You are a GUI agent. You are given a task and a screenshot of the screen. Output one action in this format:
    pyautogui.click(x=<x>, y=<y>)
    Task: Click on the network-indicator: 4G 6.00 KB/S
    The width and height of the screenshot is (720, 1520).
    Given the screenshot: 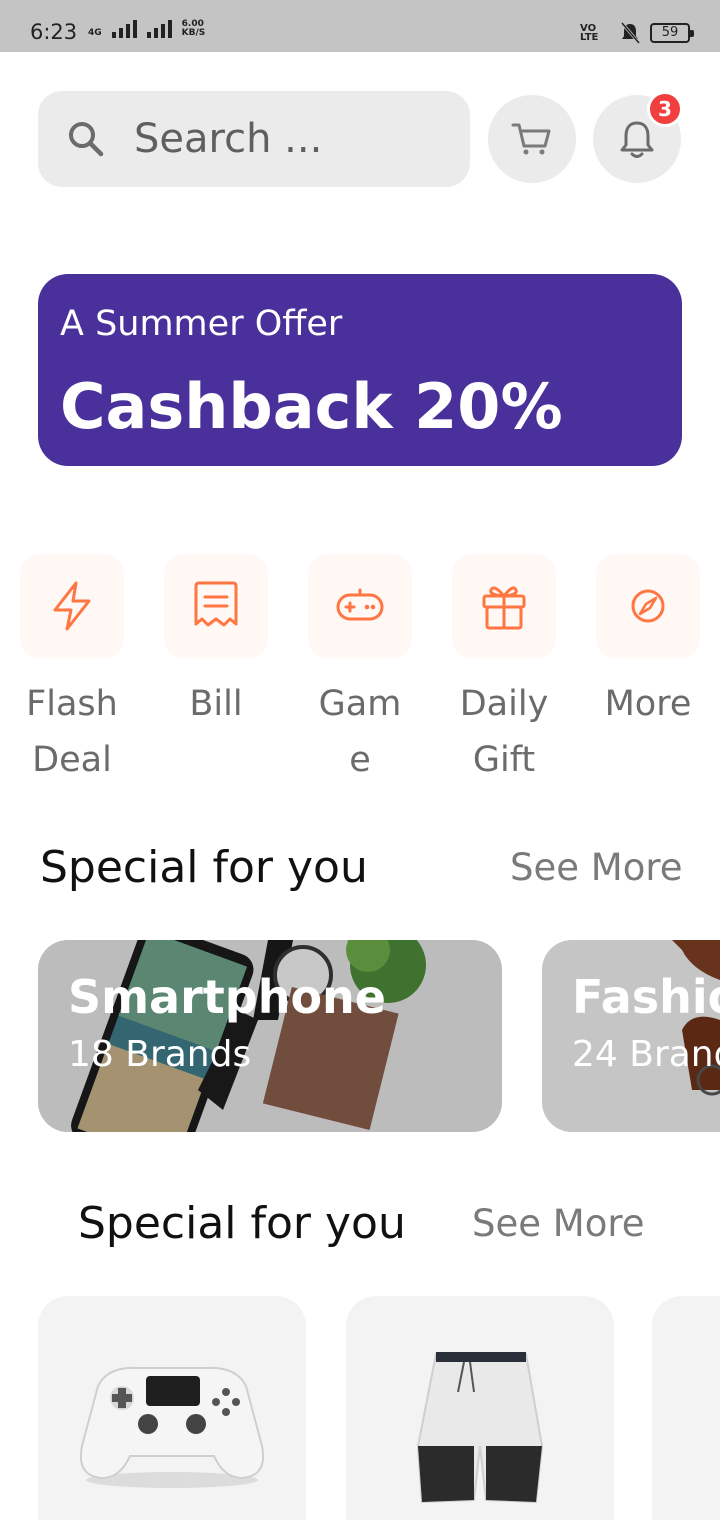 What is the action you would take?
    pyautogui.click(x=146, y=29)
    